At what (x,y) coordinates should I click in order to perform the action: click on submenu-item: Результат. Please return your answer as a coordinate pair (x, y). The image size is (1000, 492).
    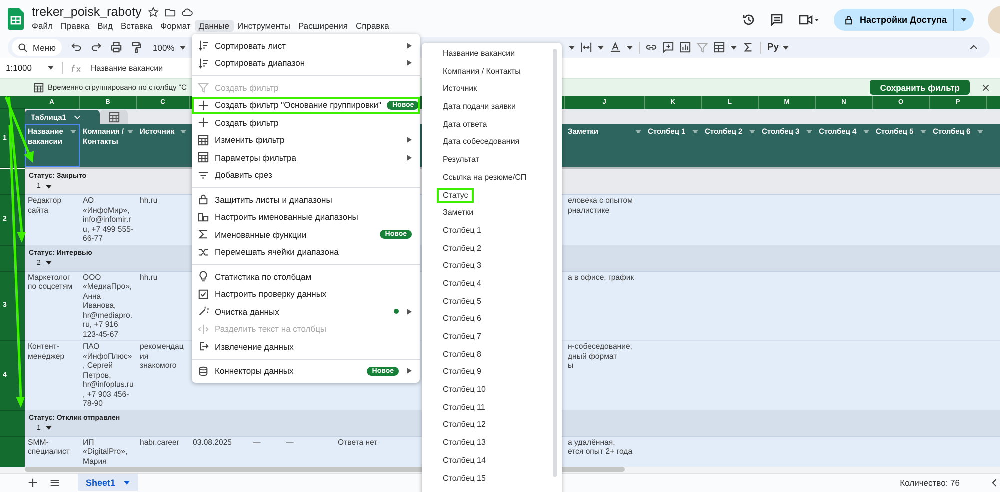
    Looking at the image, I should click on (461, 160).